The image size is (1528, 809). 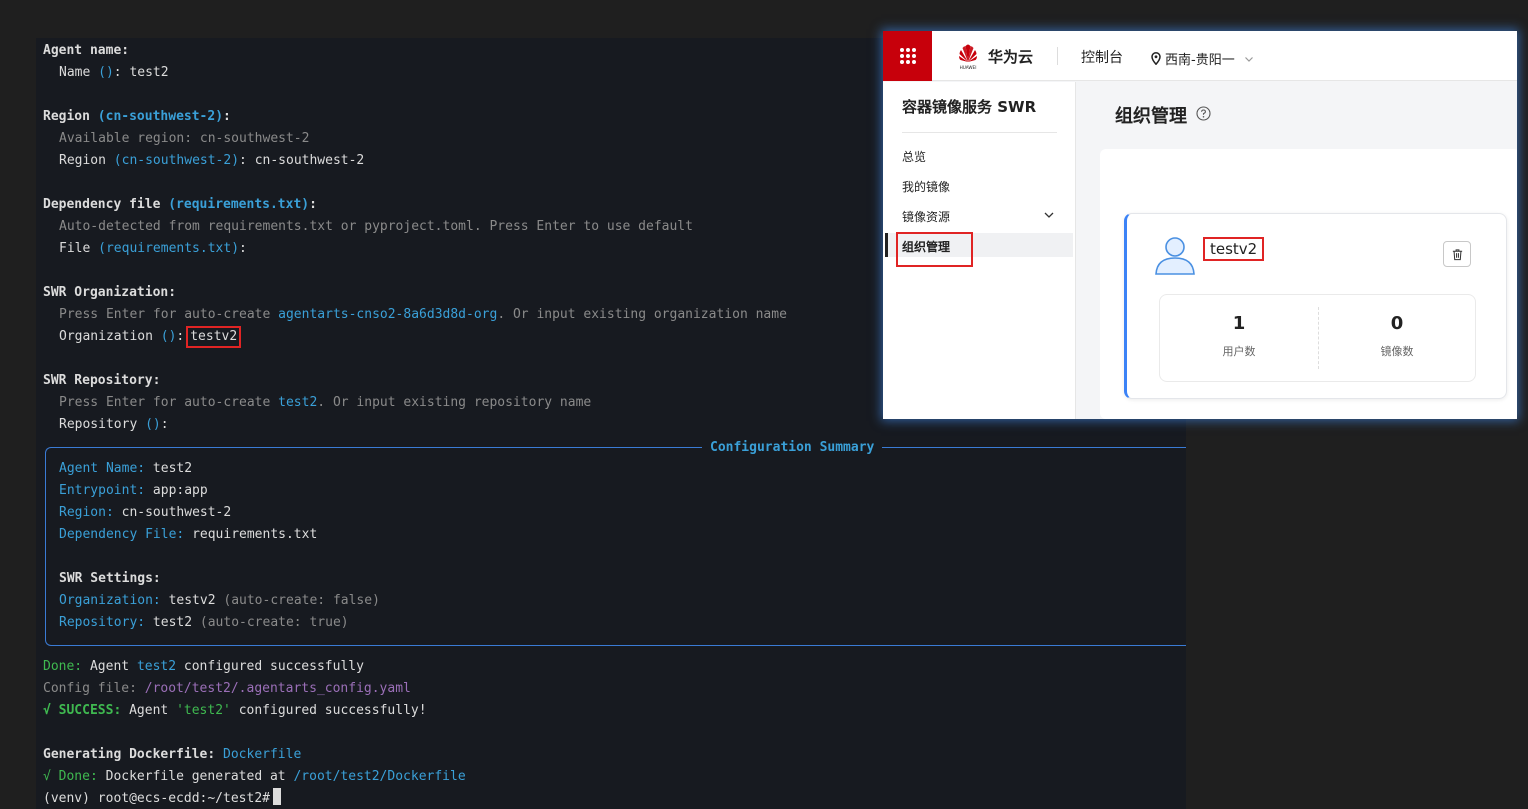 What do you see at coordinates (172, 754) in the screenshot?
I see `generating-dockerfile-line: Generating Dockerfile: Dockerfile` at bounding box center [172, 754].